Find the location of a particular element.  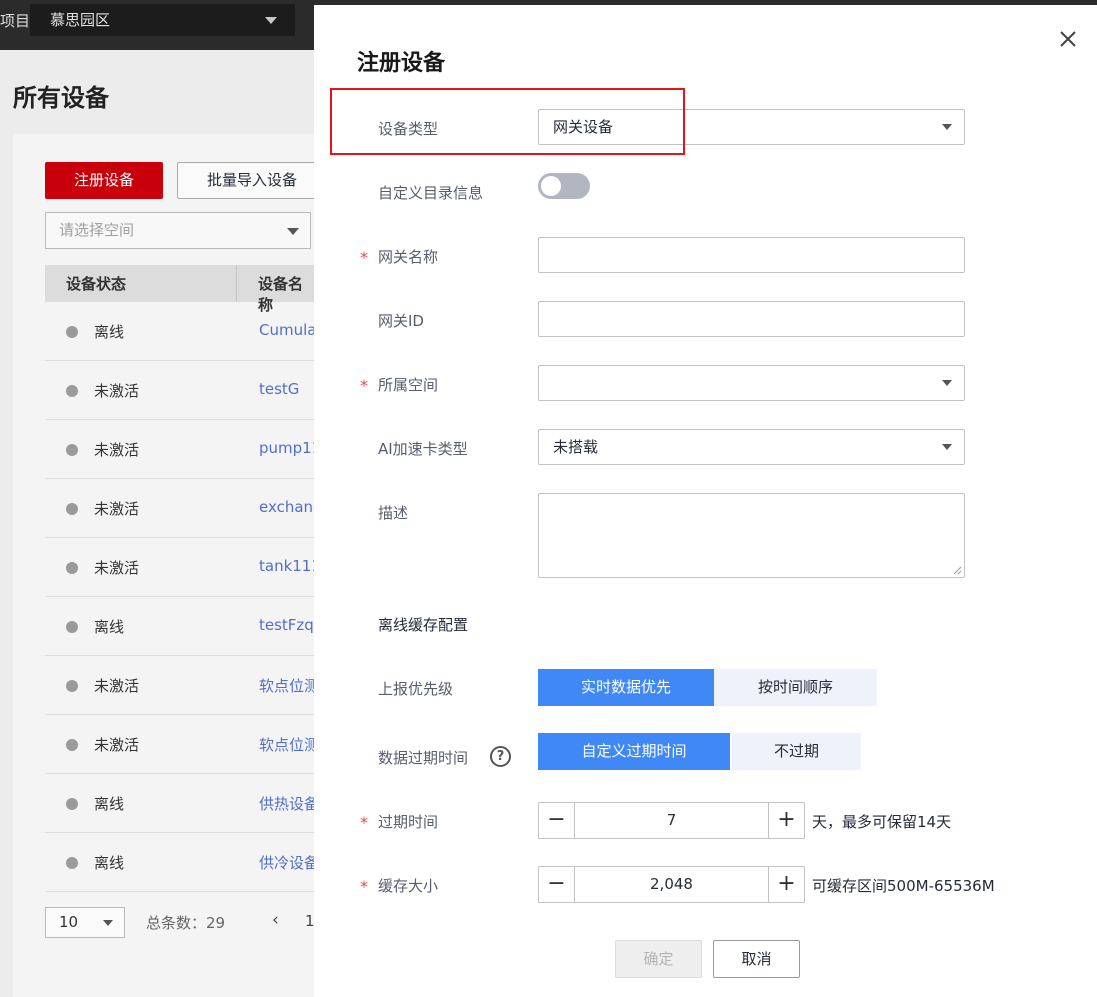

device-name-link: 供冷设备 is located at coordinates (289, 862).